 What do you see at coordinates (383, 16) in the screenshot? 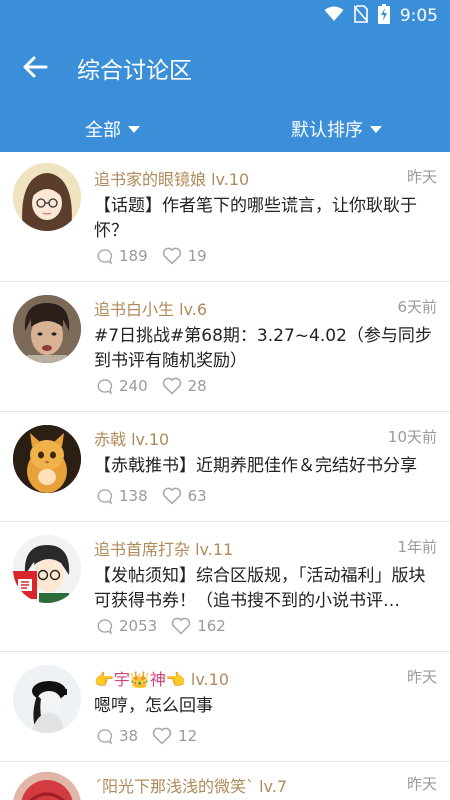
I see `battery-charging-icon` at bounding box center [383, 16].